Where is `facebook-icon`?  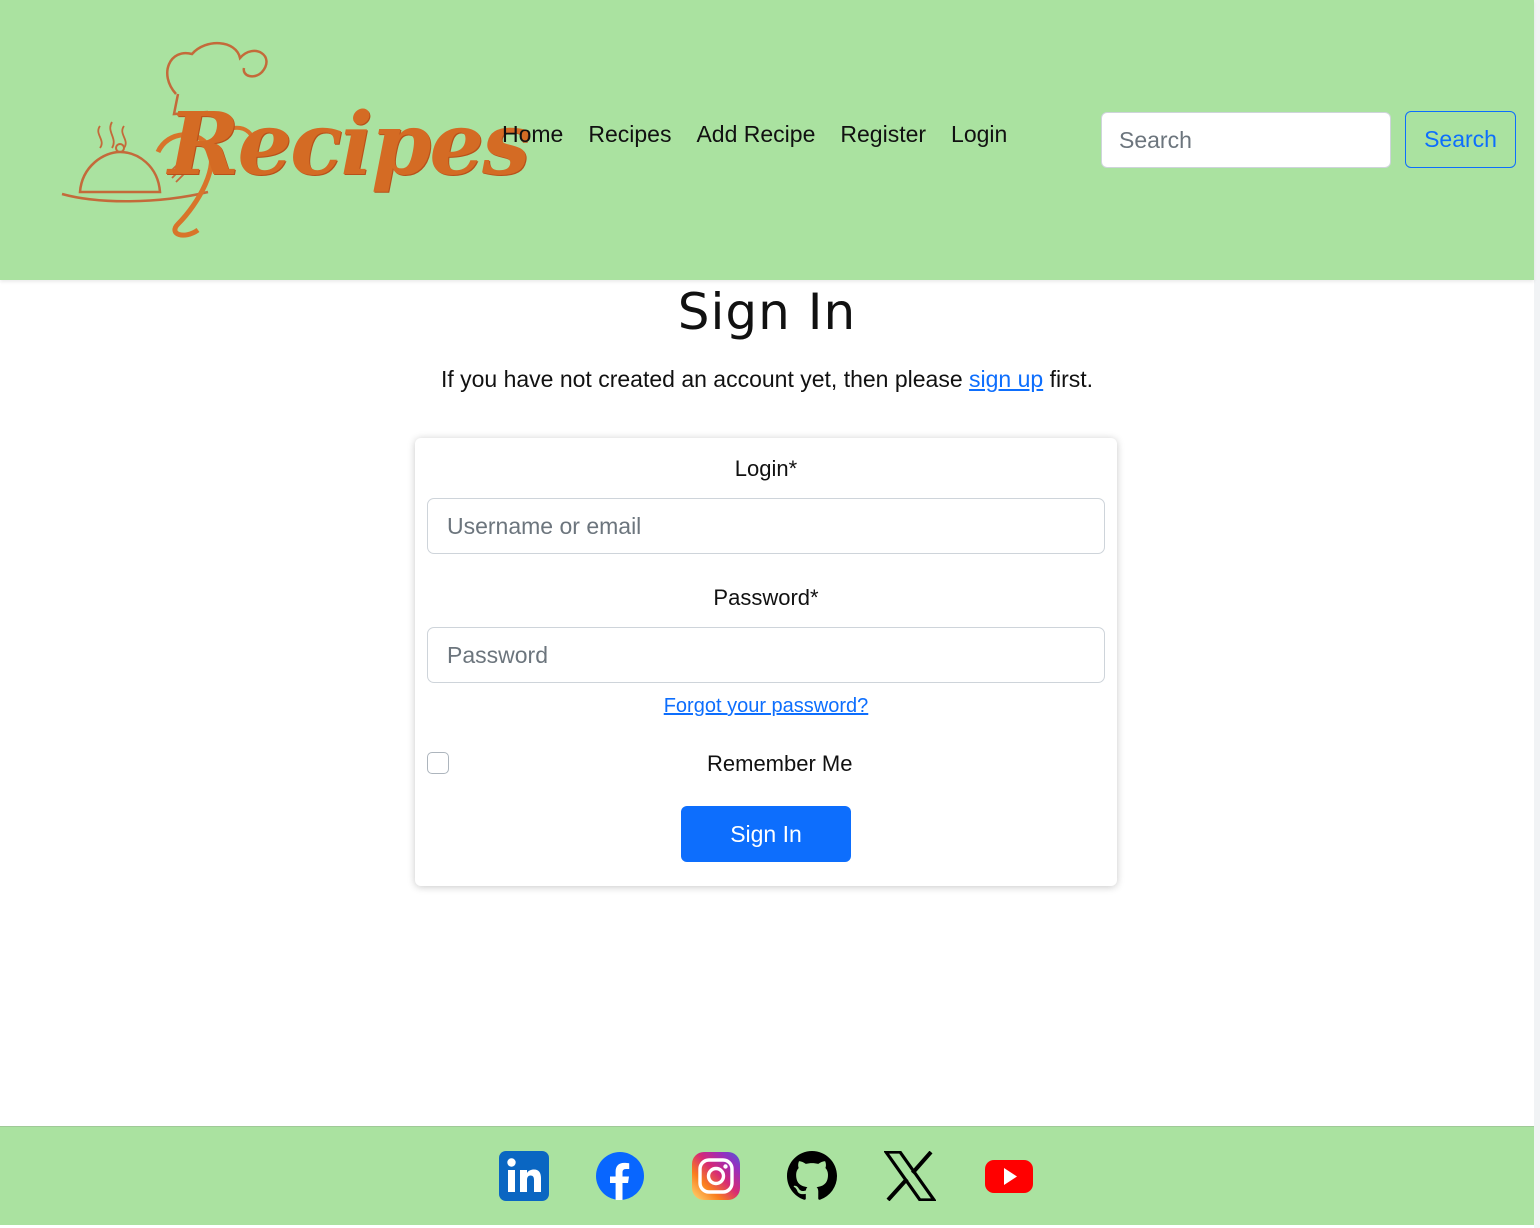
facebook-icon is located at coordinates (620, 1176).